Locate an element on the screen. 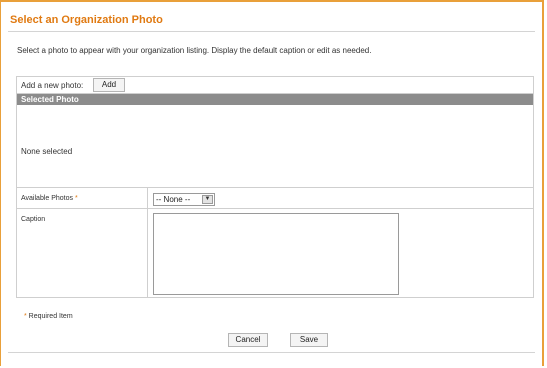  footer-divider is located at coordinates (271, 352).